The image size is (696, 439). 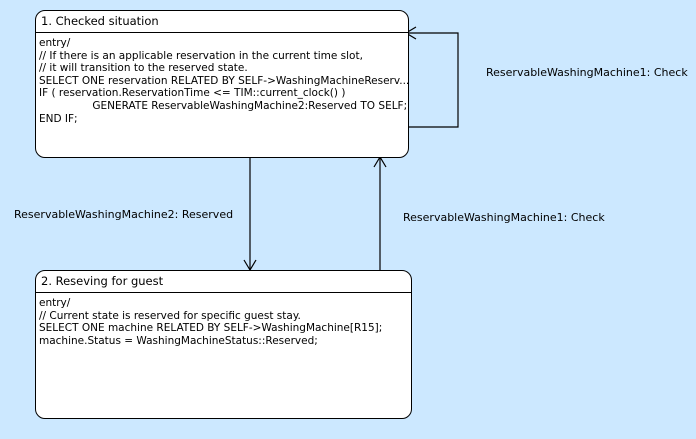 What do you see at coordinates (504, 217) in the screenshot?
I see `check-transition-label: ReservableWashingMachine1: Check` at bounding box center [504, 217].